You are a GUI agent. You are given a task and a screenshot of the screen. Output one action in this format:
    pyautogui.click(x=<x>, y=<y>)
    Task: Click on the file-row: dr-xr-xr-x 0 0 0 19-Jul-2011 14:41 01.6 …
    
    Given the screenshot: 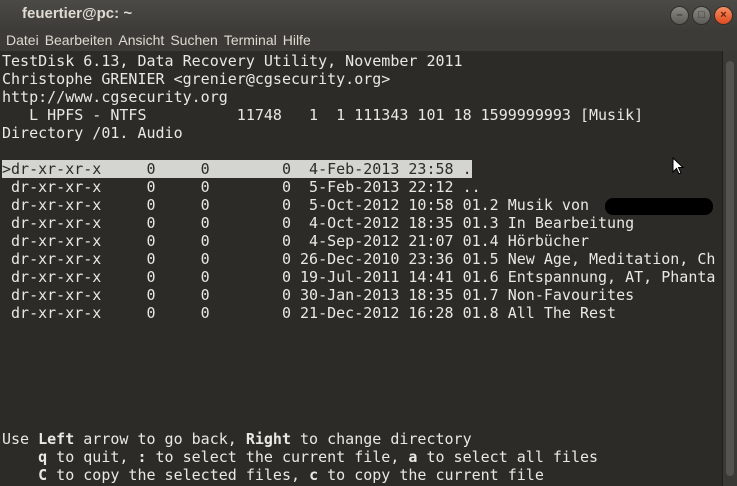 What is the action you would take?
    pyautogui.click(x=358, y=277)
    